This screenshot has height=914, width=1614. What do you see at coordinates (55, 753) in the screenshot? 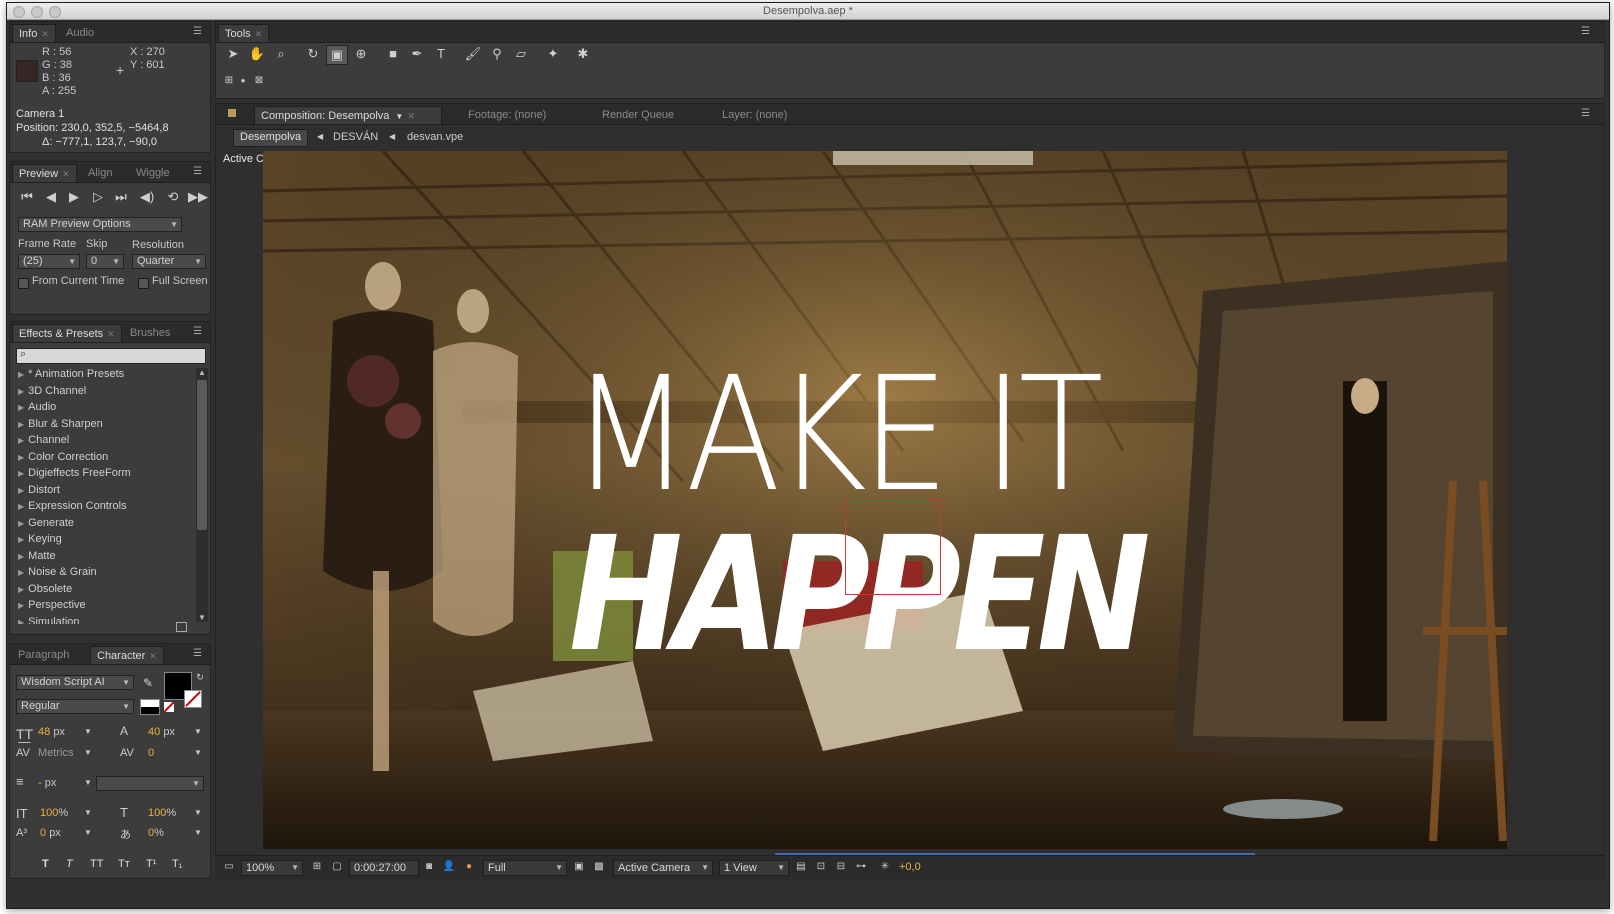
I see `kerning-value: Metrics` at bounding box center [55, 753].